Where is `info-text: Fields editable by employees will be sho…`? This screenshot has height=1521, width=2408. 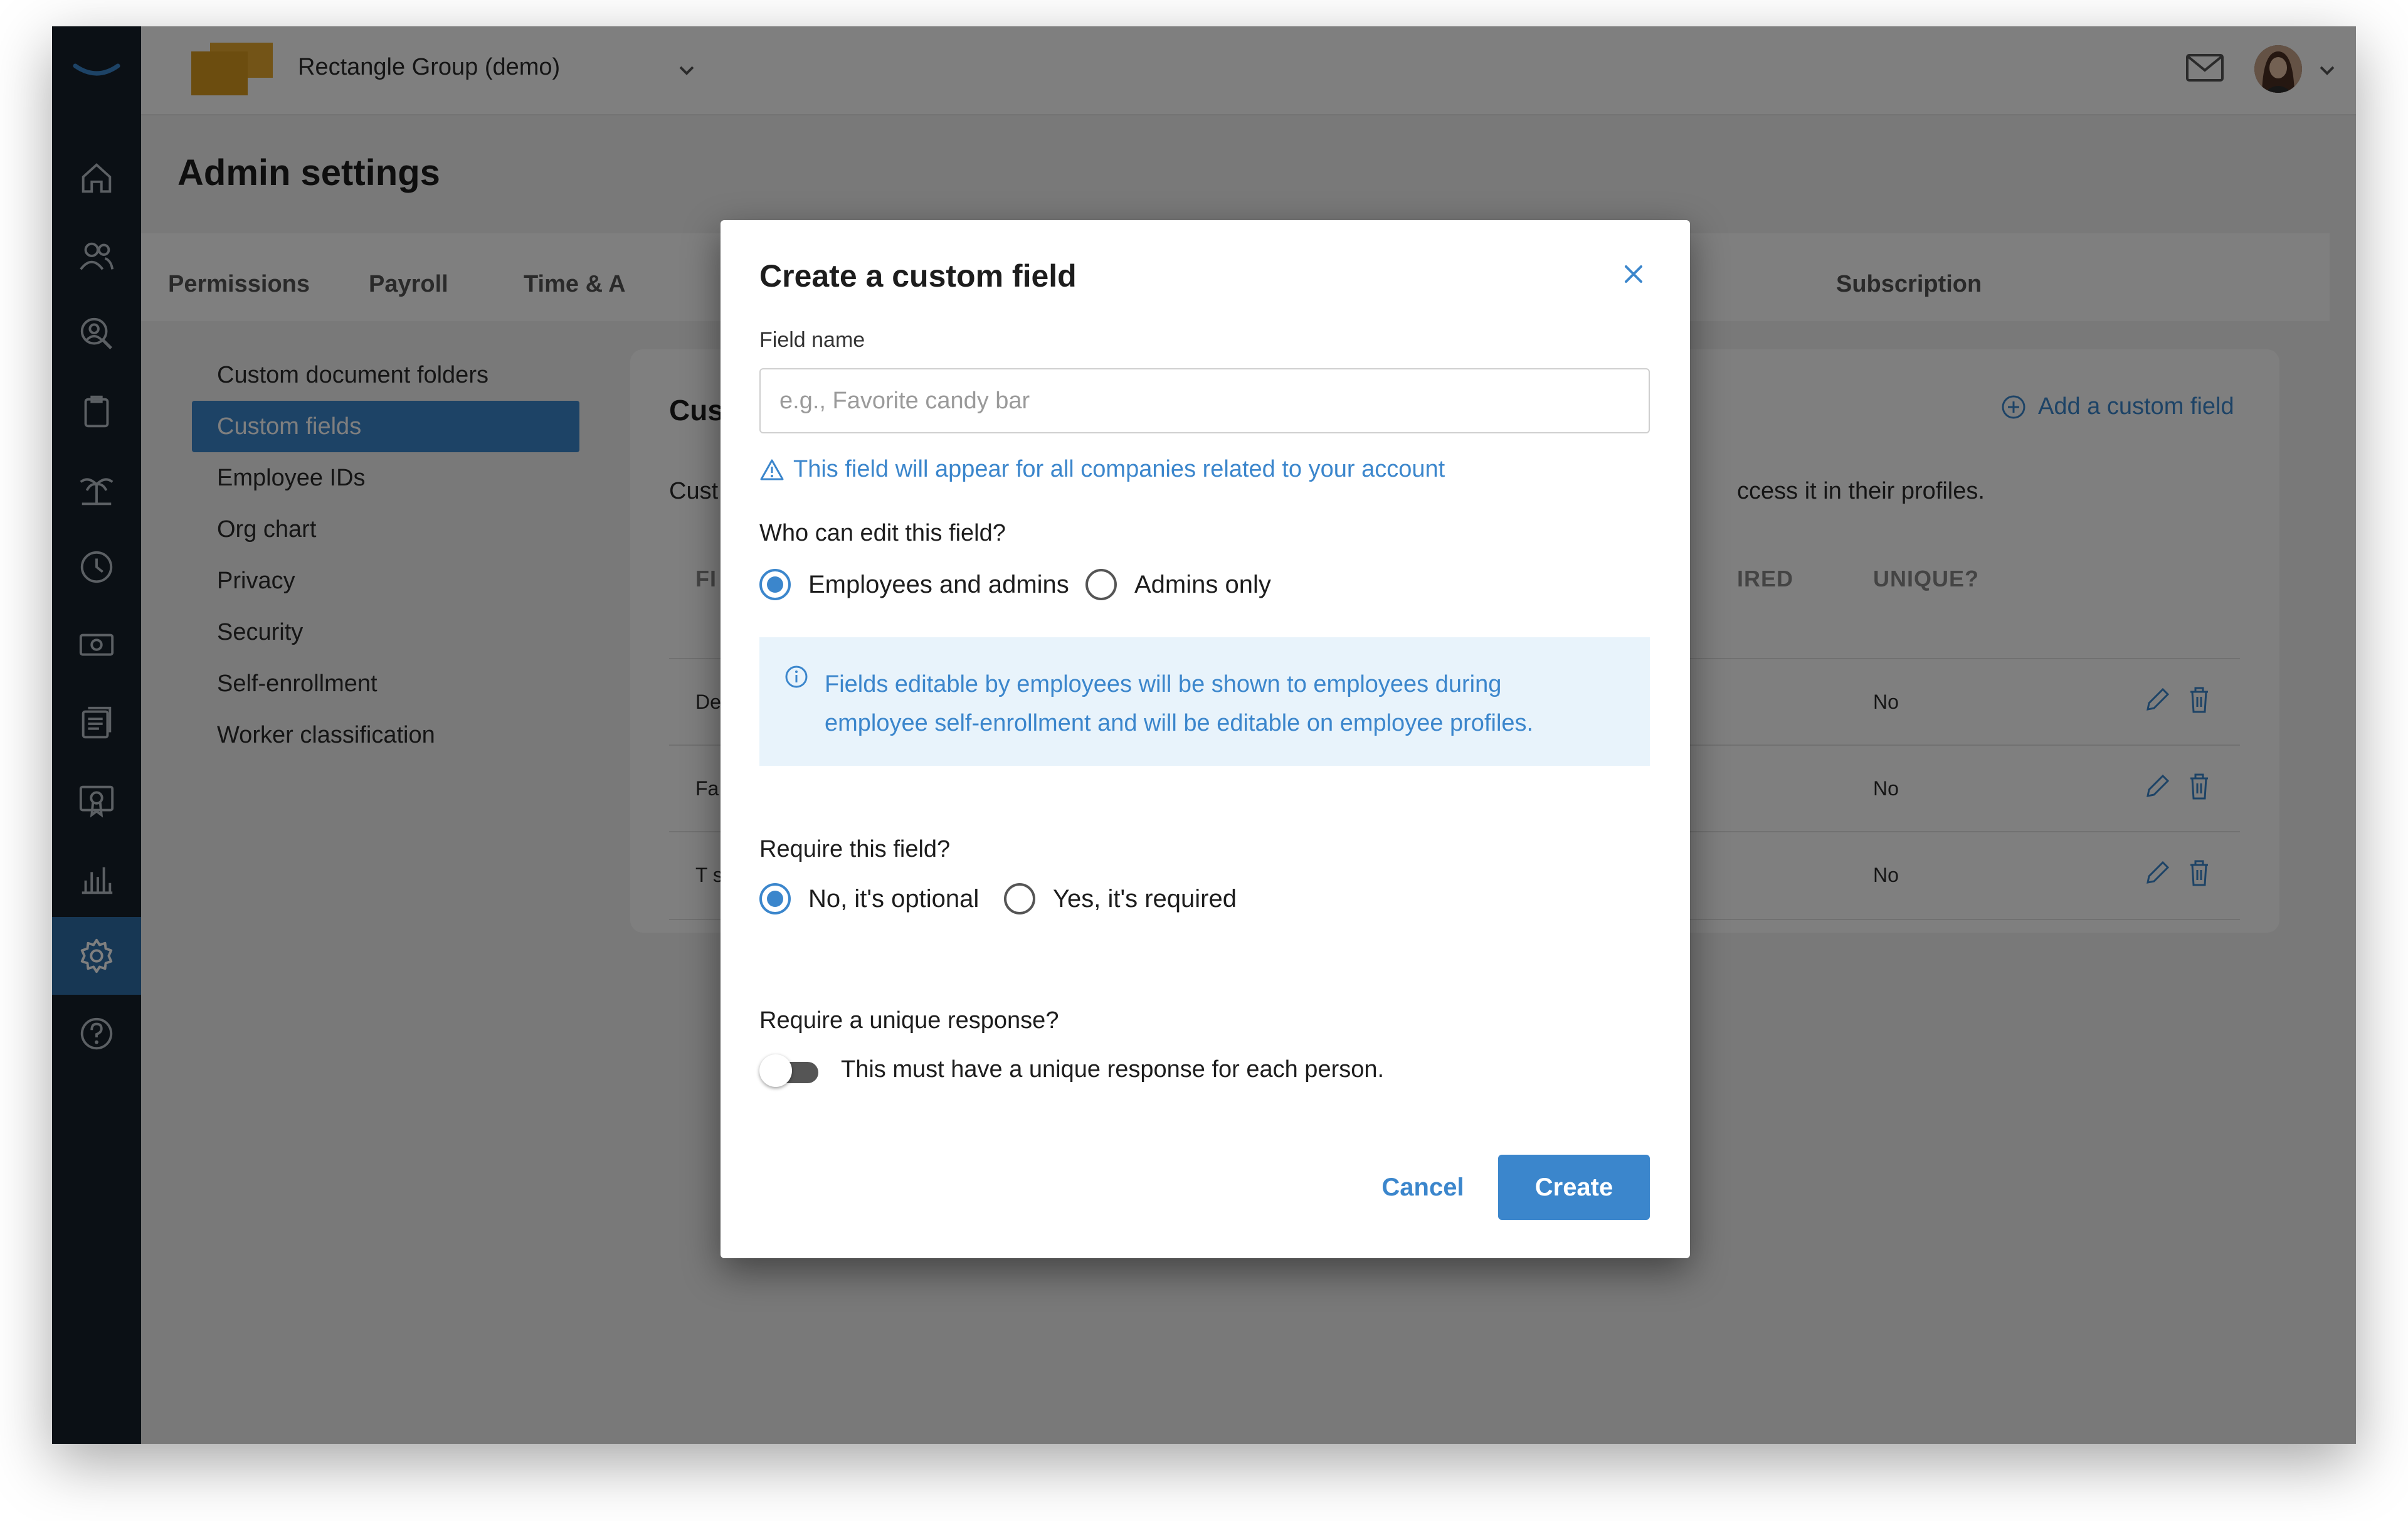
info-text: Fields editable by employees will be sho… is located at coordinates (1179, 703).